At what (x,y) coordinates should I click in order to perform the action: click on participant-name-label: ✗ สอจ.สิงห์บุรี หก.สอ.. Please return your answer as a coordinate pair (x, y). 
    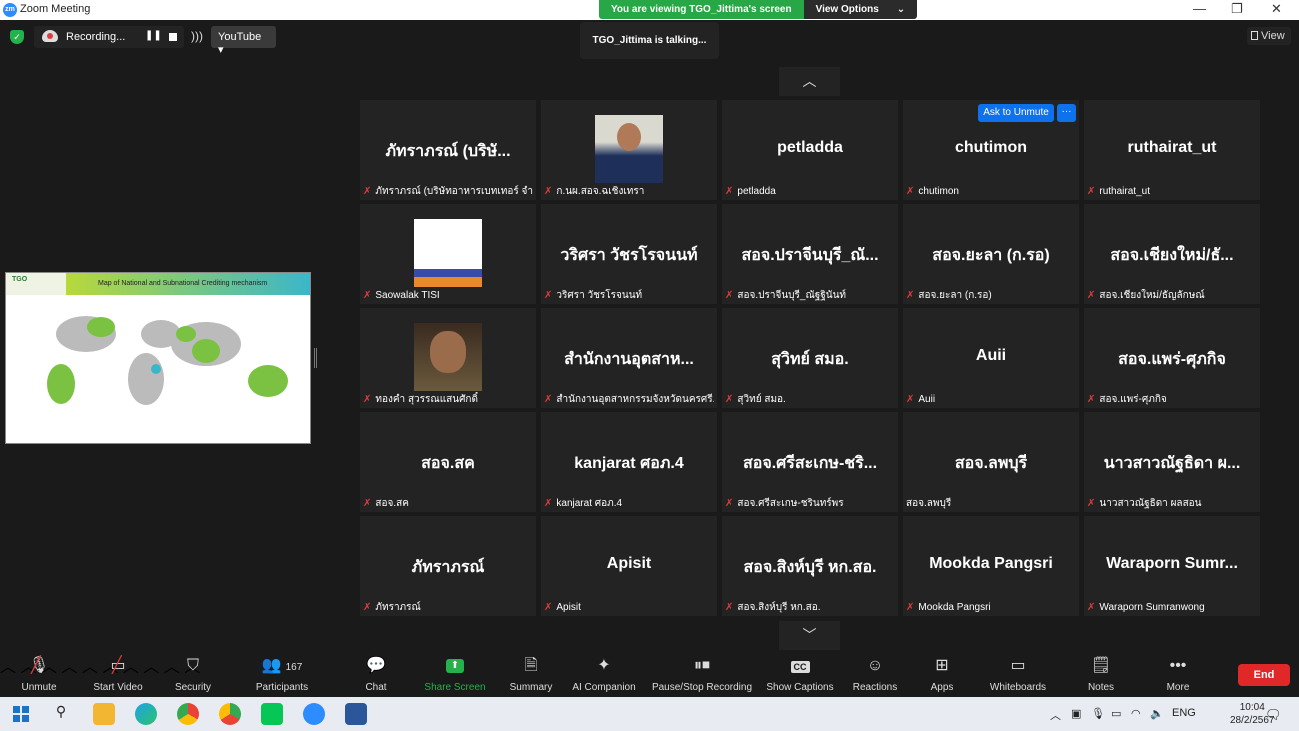
    Looking at the image, I should click on (810, 607).